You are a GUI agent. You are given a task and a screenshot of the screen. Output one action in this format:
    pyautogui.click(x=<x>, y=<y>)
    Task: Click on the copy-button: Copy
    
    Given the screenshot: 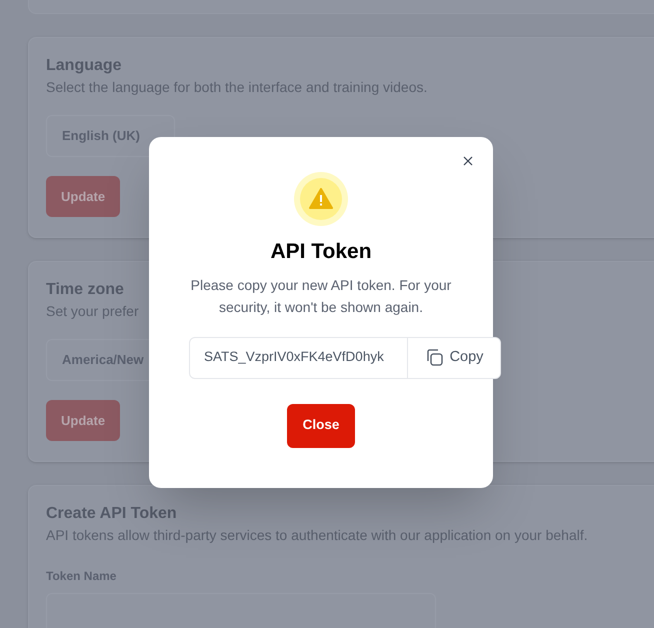 What is the action you would take?
    pyautogui.click(x=454, y=358)
    